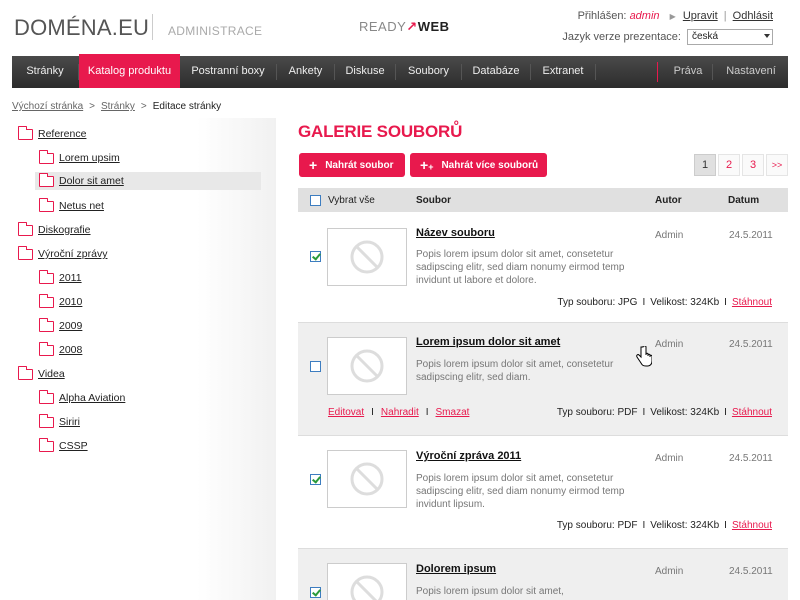  I want to click on tree-item-diskografie: Diskografie, so click(54, 230).